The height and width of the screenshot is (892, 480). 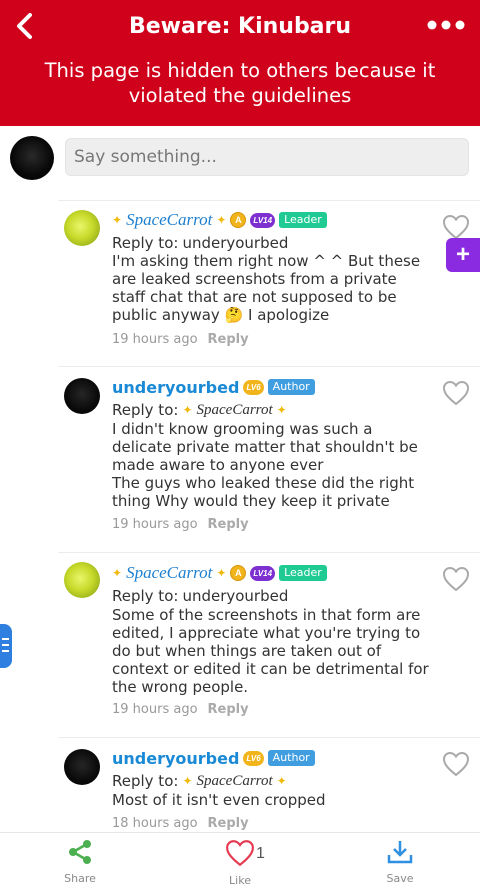 What do you see at coordinates (240, 26) in the screenshot?
I see `page-title: Beware: Kinubaru` at bounding box center [240, 26].